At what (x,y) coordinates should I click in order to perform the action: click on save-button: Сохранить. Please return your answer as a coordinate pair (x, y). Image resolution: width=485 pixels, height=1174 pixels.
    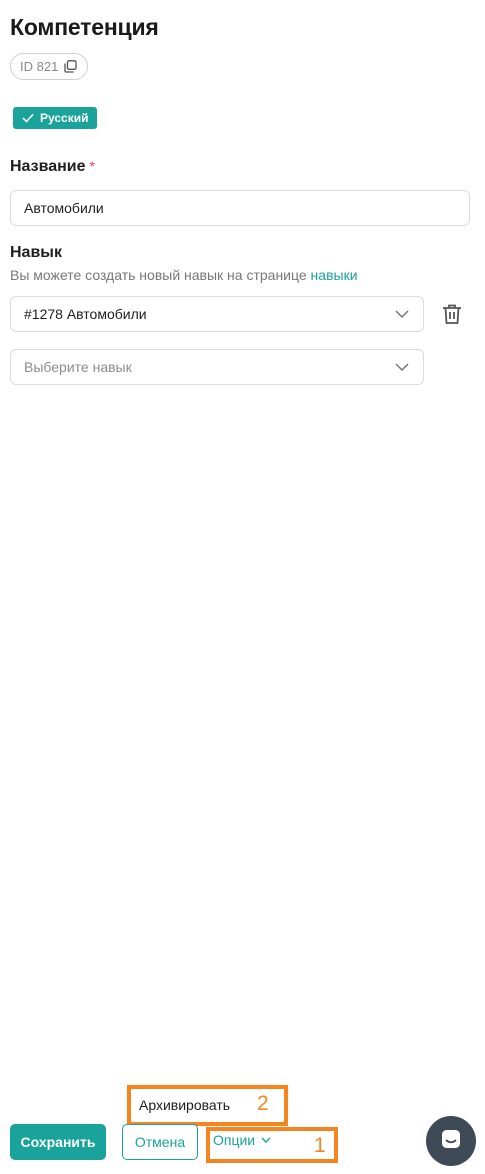
    Looking at the image, I should click on (58, 1142).